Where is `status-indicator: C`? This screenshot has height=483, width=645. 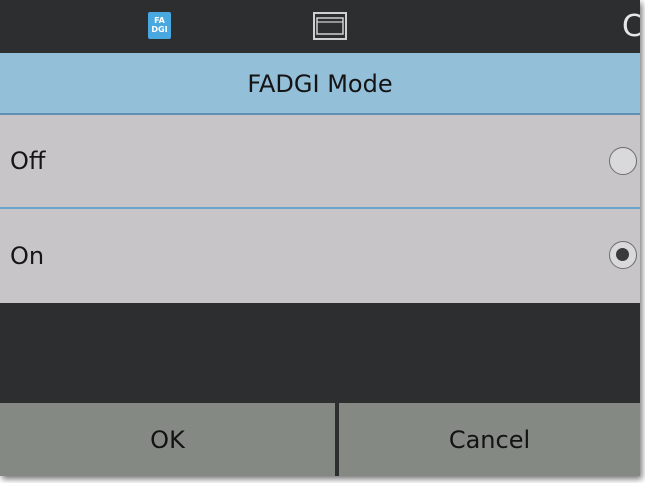
status-indicator: C is located at coordinates (631, 26).